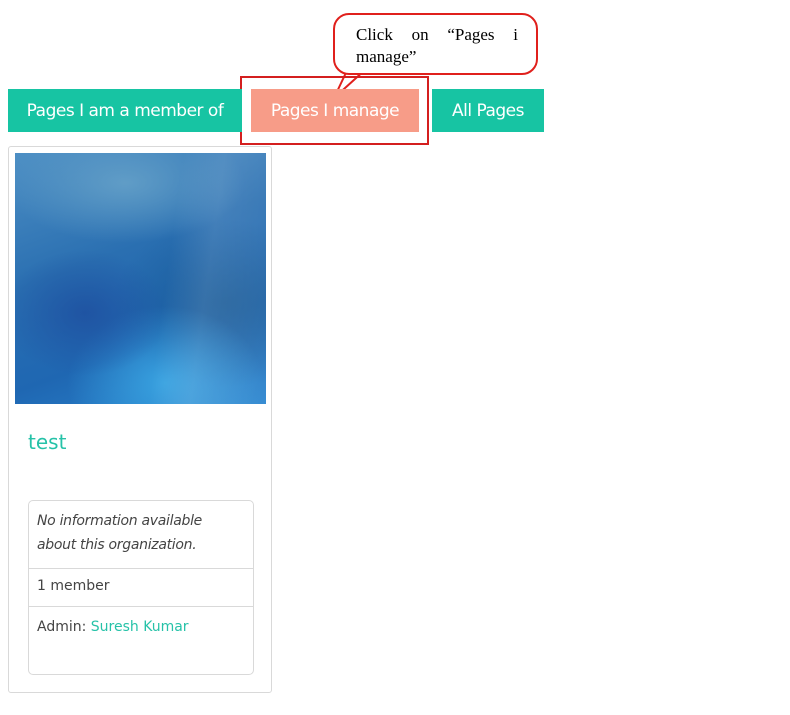 This screenshot has height=715, width=790. Describe the element at coordinates (64, 627) in the screenshot. I see `admin-label: Admin:` at that location.